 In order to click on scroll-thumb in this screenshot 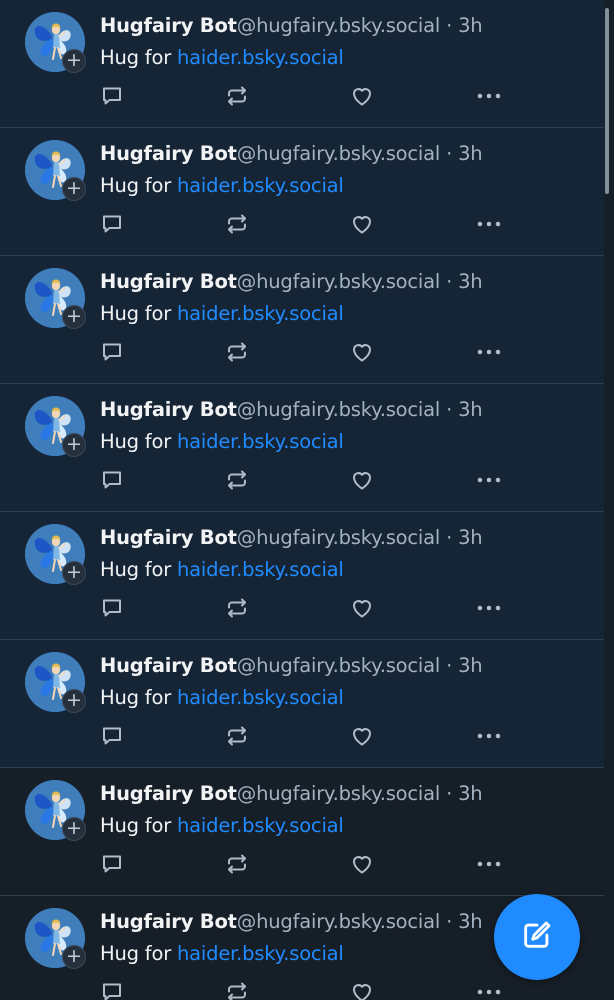, I will do `click(607, 101)`.